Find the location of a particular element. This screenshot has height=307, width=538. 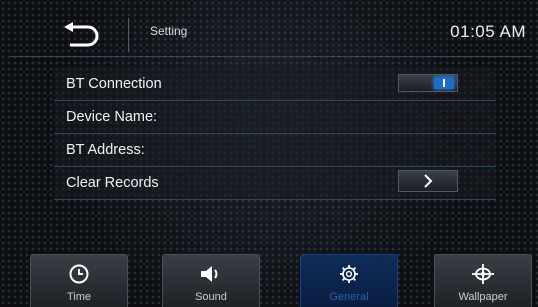

tab-label: Wallpaper is located at coordinates (483, 297).